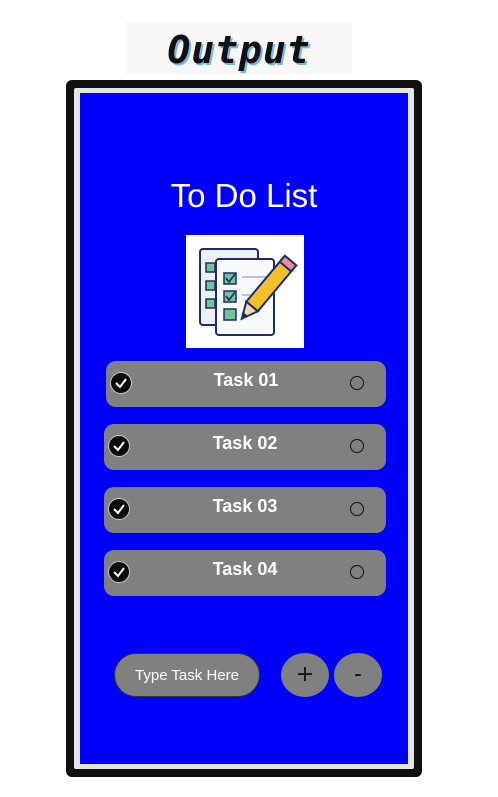 Image resolution: width=498 pixels, height=797 pixels. Describe the element at coordinates (358, 675) in the screenshot. I see `remove-task-button: -` at that location.